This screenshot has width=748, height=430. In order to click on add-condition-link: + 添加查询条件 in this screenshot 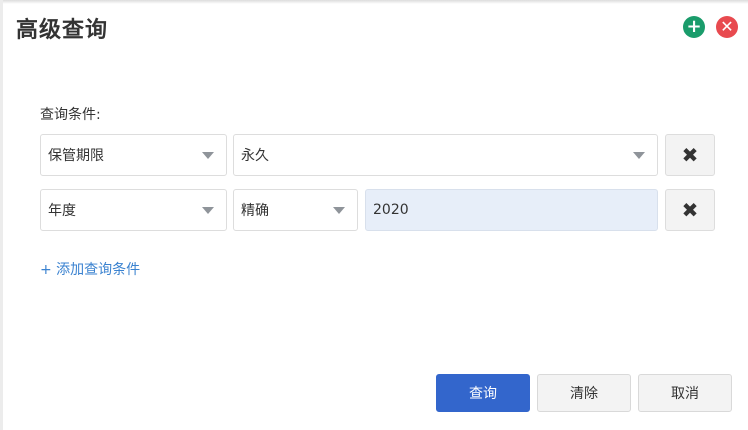, I will do `click(90, 269)`.